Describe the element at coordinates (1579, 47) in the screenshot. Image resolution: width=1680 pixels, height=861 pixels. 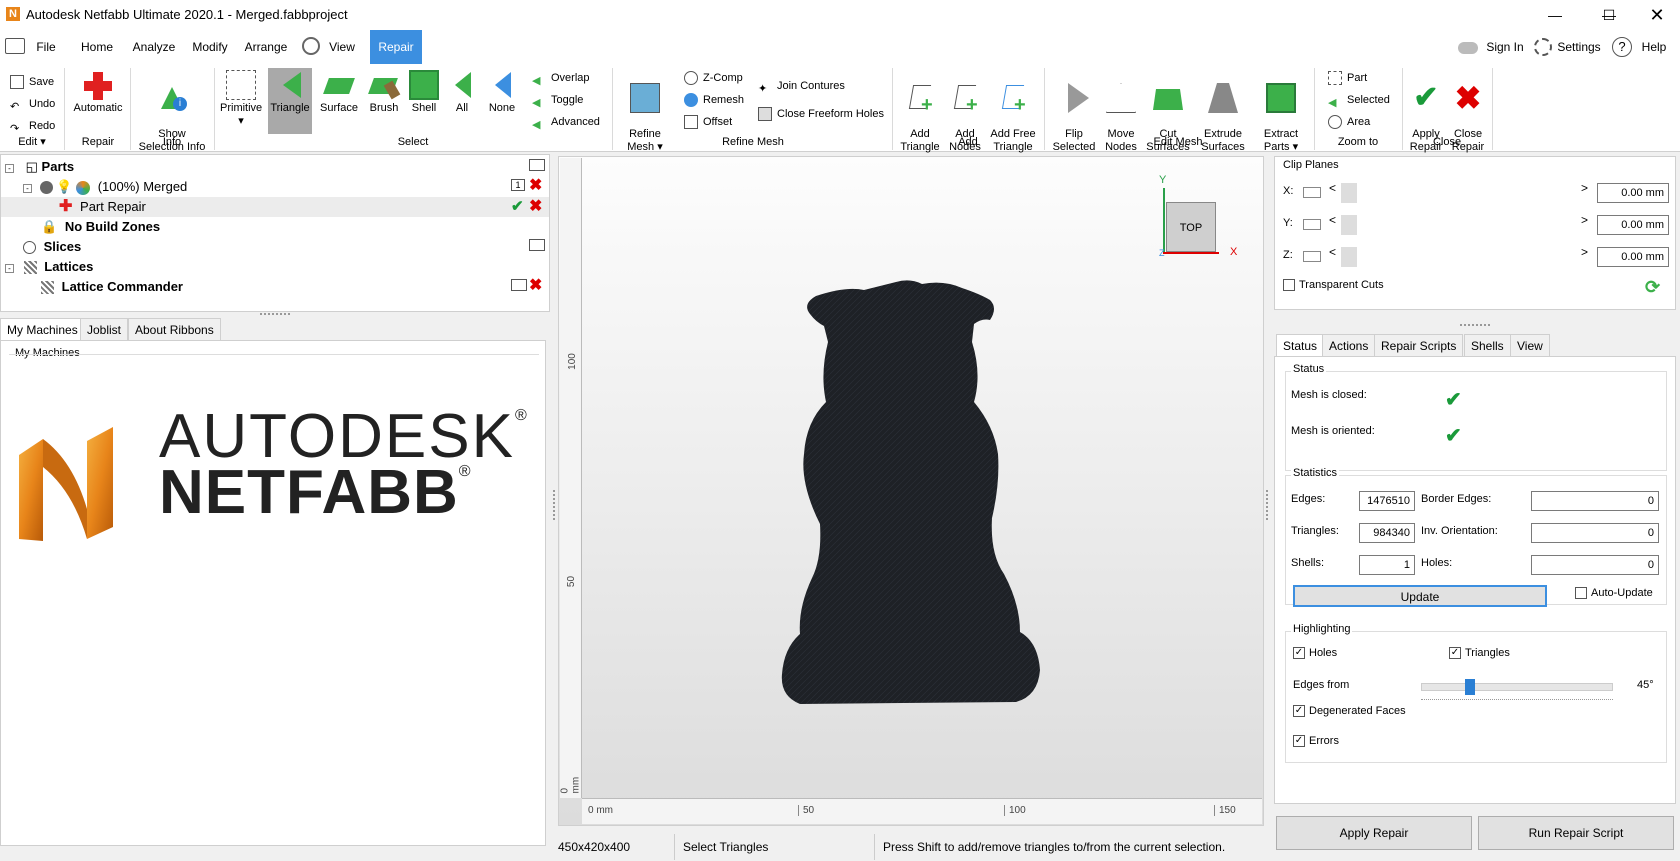
I see `settings-link: Settings` at that location.